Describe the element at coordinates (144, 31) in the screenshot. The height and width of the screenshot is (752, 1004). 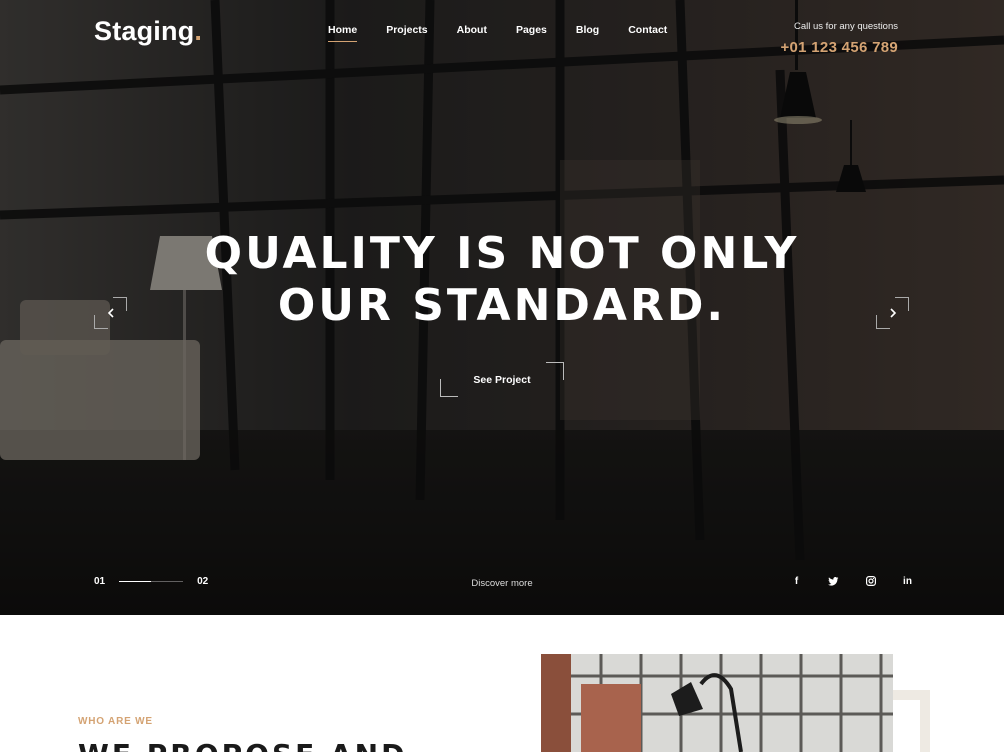
I see `brand-name: Staging` at that location.